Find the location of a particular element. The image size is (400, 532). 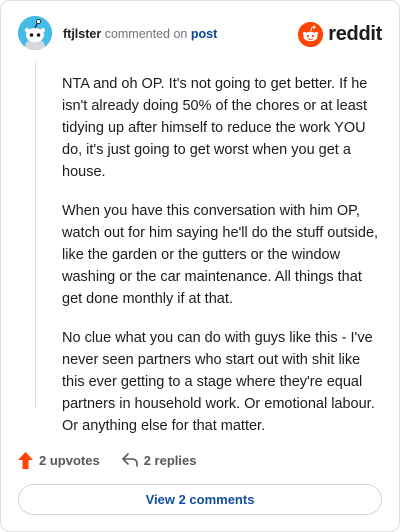

comment-actions: 2 upvotes 2 replies is located at coordinates (118, 460).